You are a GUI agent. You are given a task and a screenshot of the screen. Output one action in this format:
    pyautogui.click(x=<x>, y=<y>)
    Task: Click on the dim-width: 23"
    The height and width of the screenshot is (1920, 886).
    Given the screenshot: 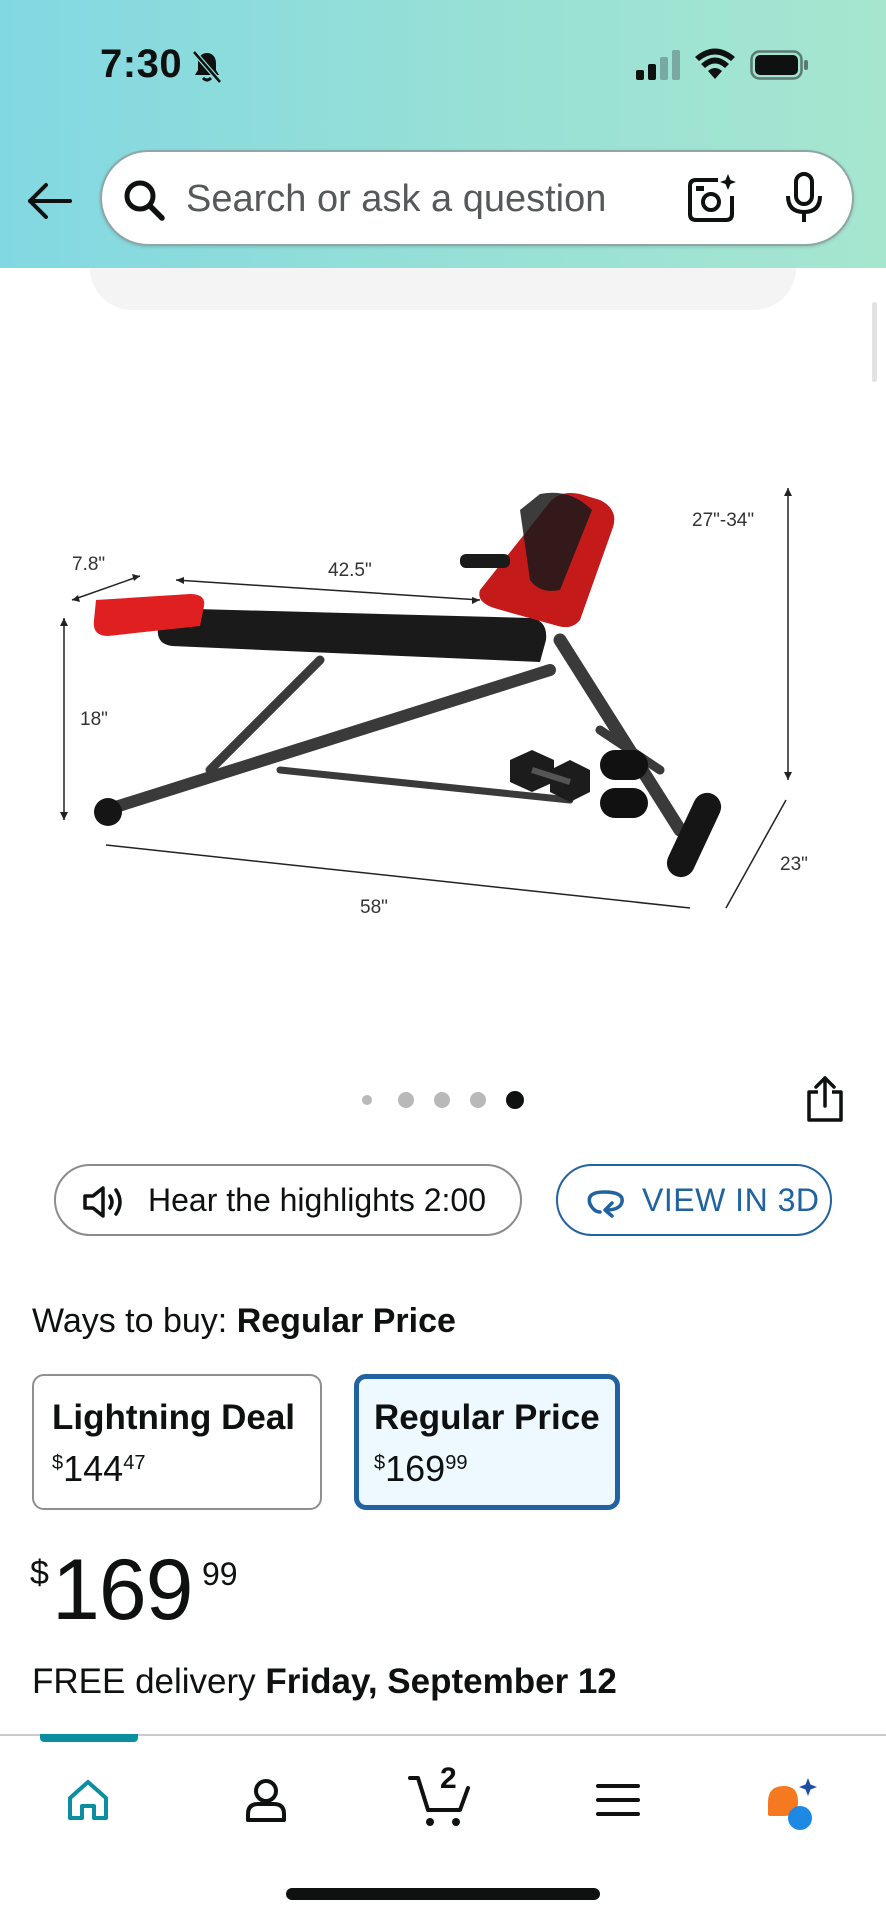 What is the action you would take?
    pyautogui.click(x=794, y=864)
    